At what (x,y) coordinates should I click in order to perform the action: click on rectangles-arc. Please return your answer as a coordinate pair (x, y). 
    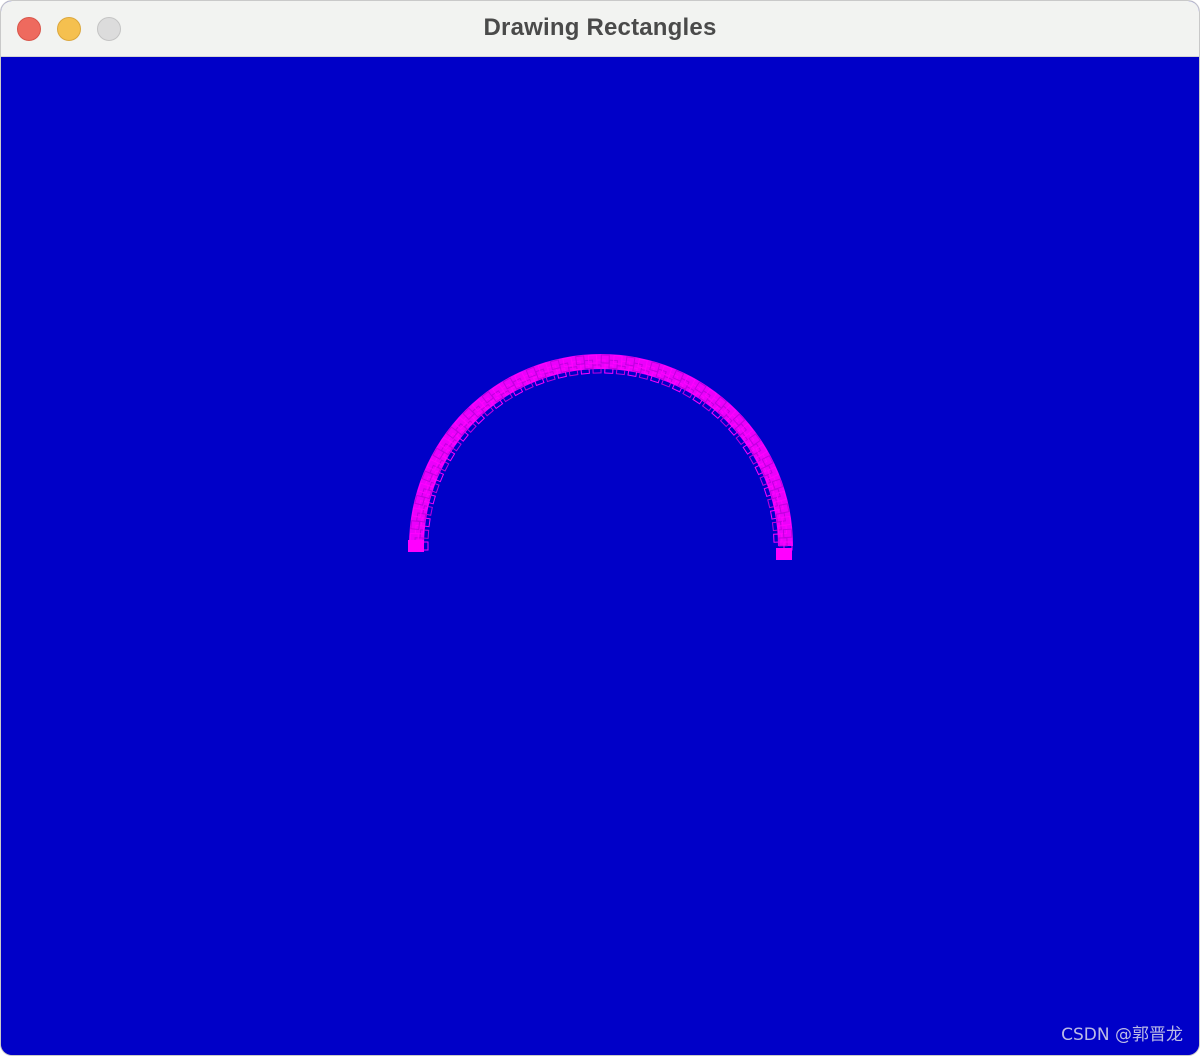
    Looking at the image, I should click on (600, 457).